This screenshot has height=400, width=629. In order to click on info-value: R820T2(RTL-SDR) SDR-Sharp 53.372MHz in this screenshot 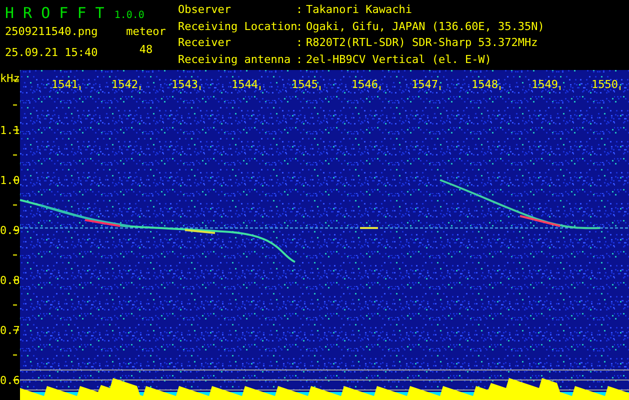, I will do `click(422, 44)`.